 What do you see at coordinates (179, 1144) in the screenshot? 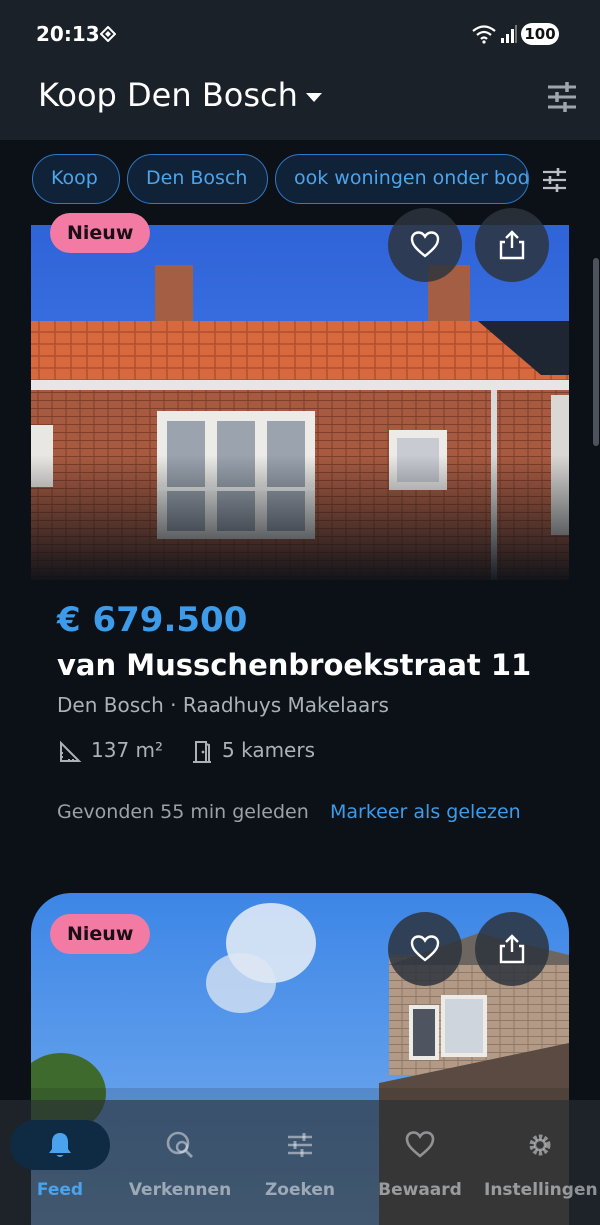
I see `explore-icon` at bounding box center [179, 1144].